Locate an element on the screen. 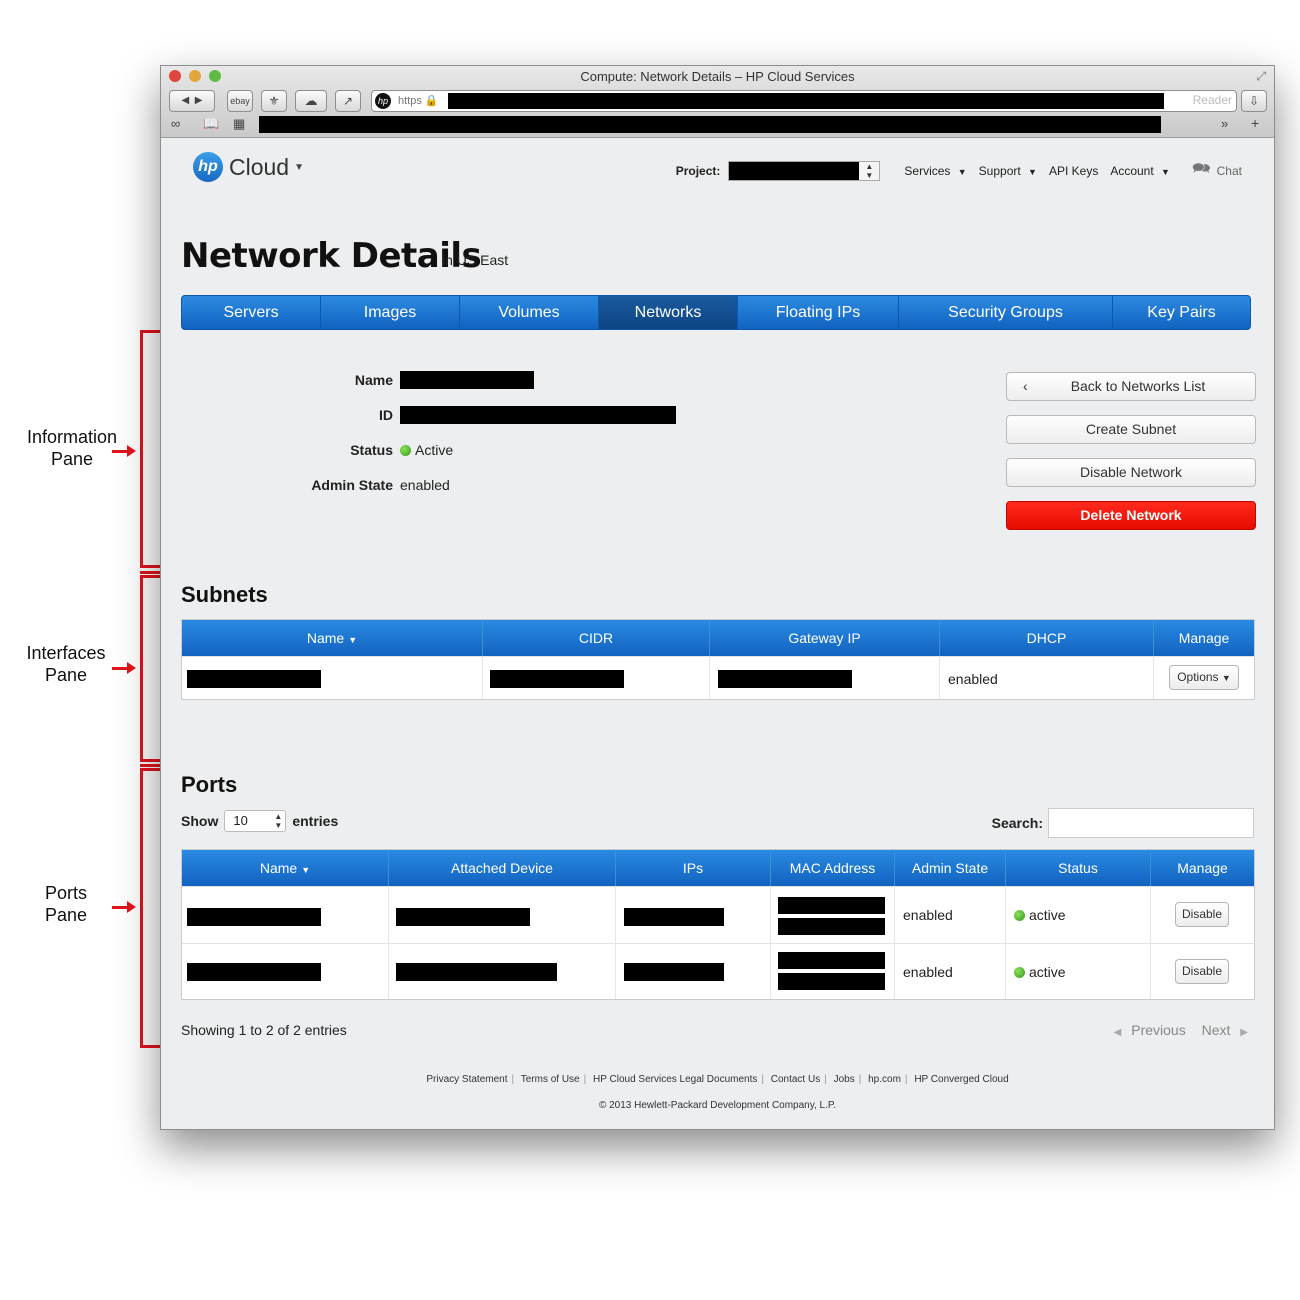  subnets-col-gateway-ip: Gateway IP is located at coordinates (825, 638).